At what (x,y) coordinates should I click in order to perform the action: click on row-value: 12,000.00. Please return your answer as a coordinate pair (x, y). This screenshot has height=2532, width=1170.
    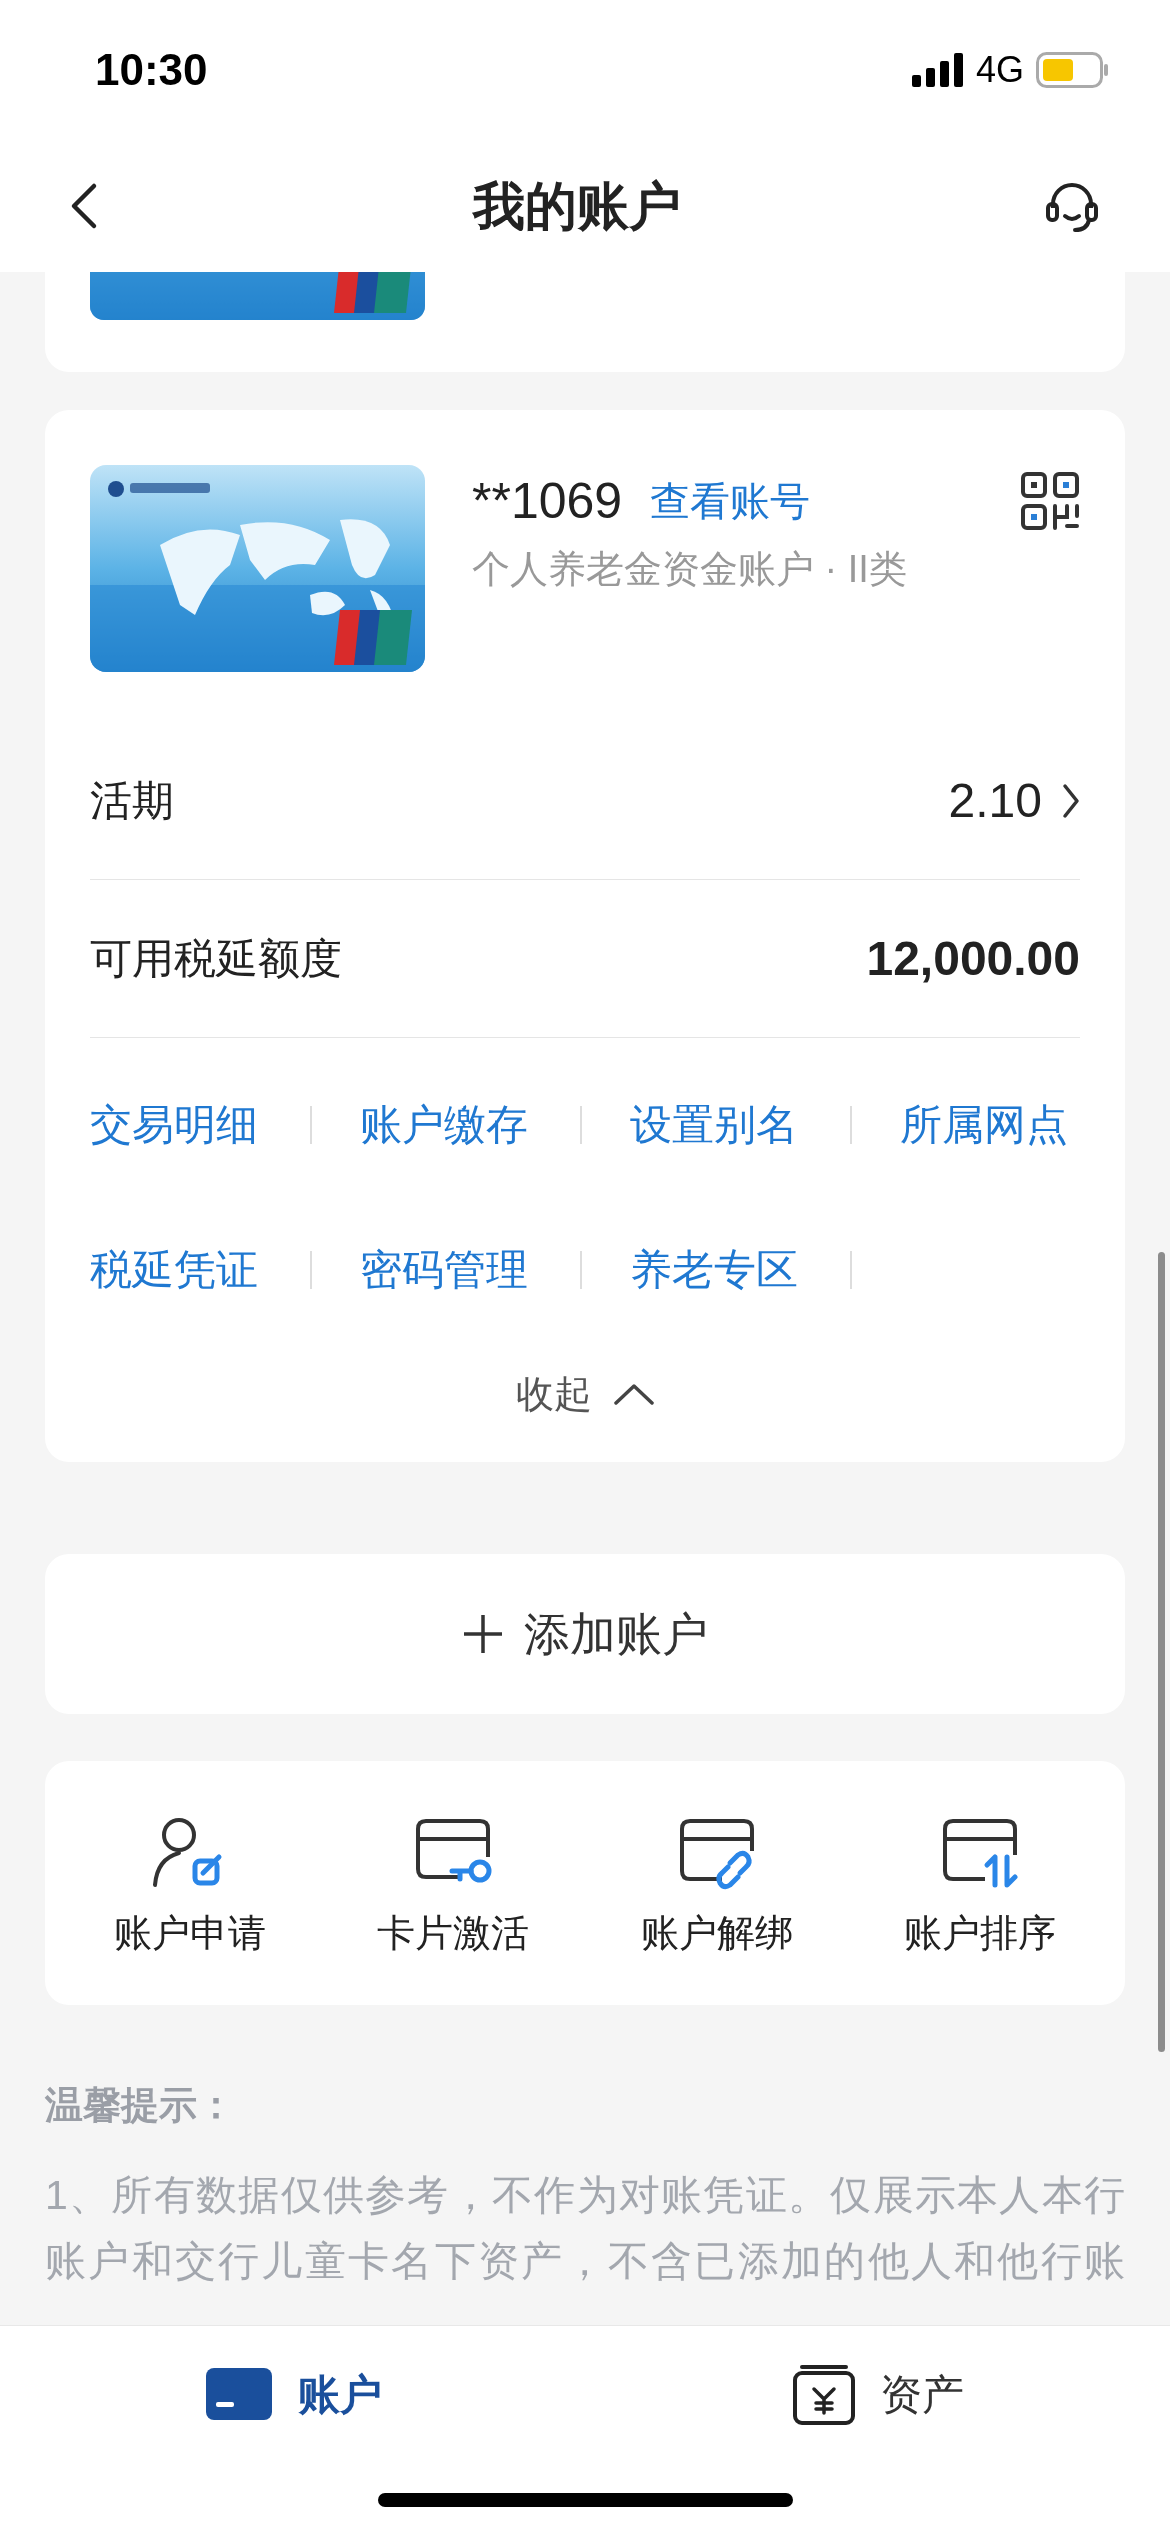
    Looking at the image, I should click on (973, 958).